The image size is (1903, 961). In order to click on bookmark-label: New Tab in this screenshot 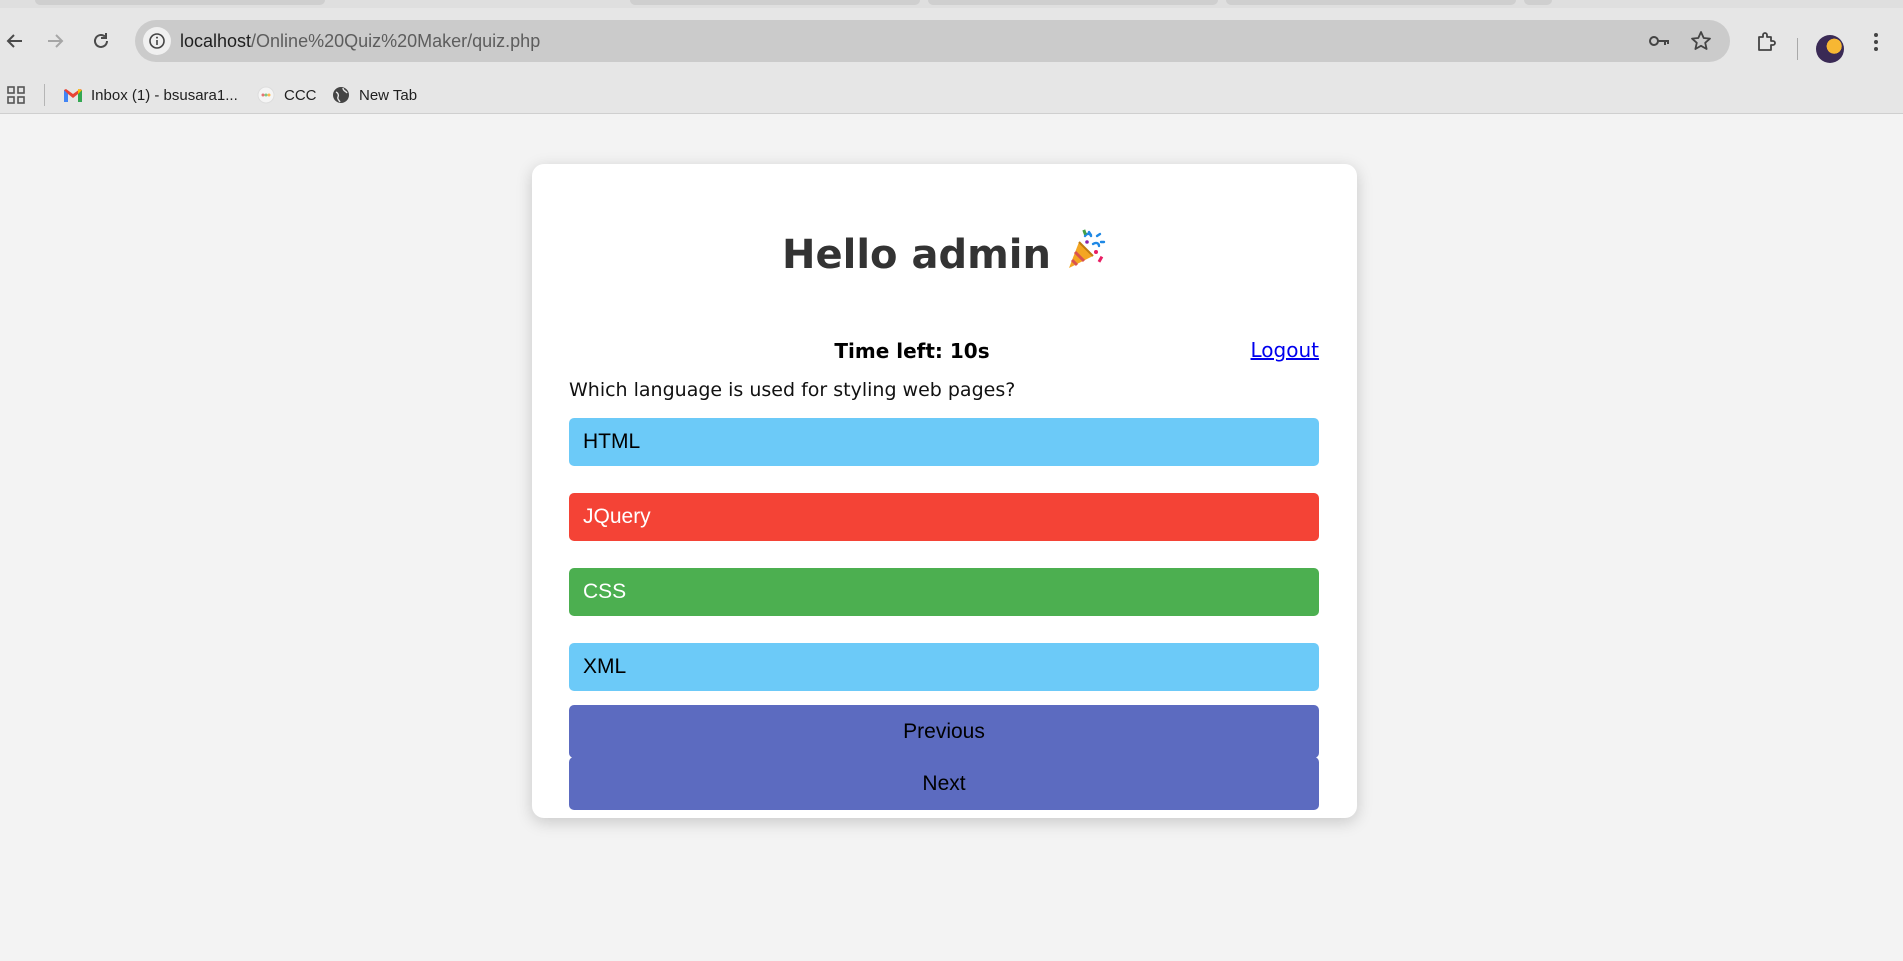, I will do `click(388, 95)`.